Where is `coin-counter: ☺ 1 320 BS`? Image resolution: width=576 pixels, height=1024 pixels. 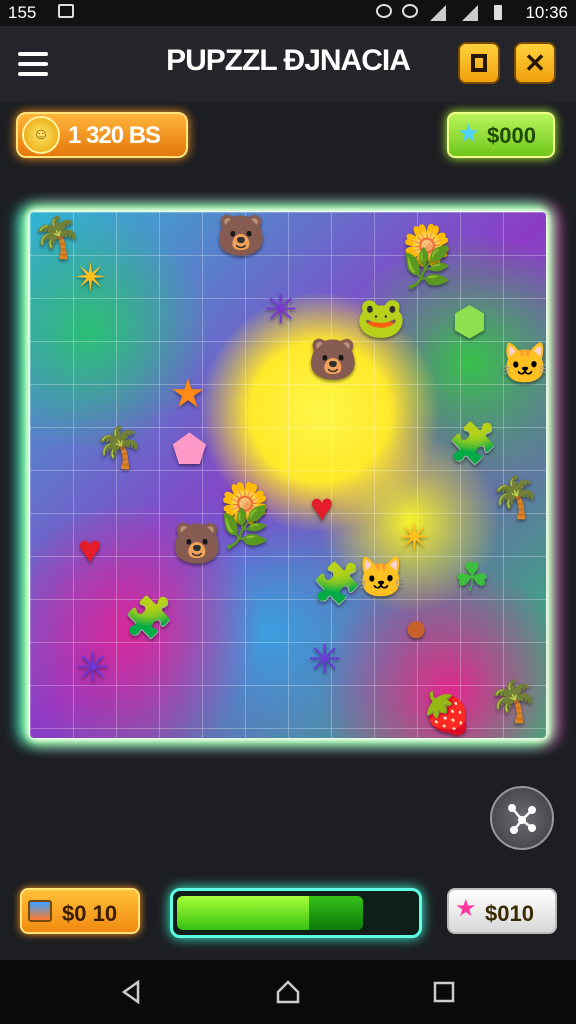 coin-counter: ☺ 1 320 BS is located at coordinates (102, 135).